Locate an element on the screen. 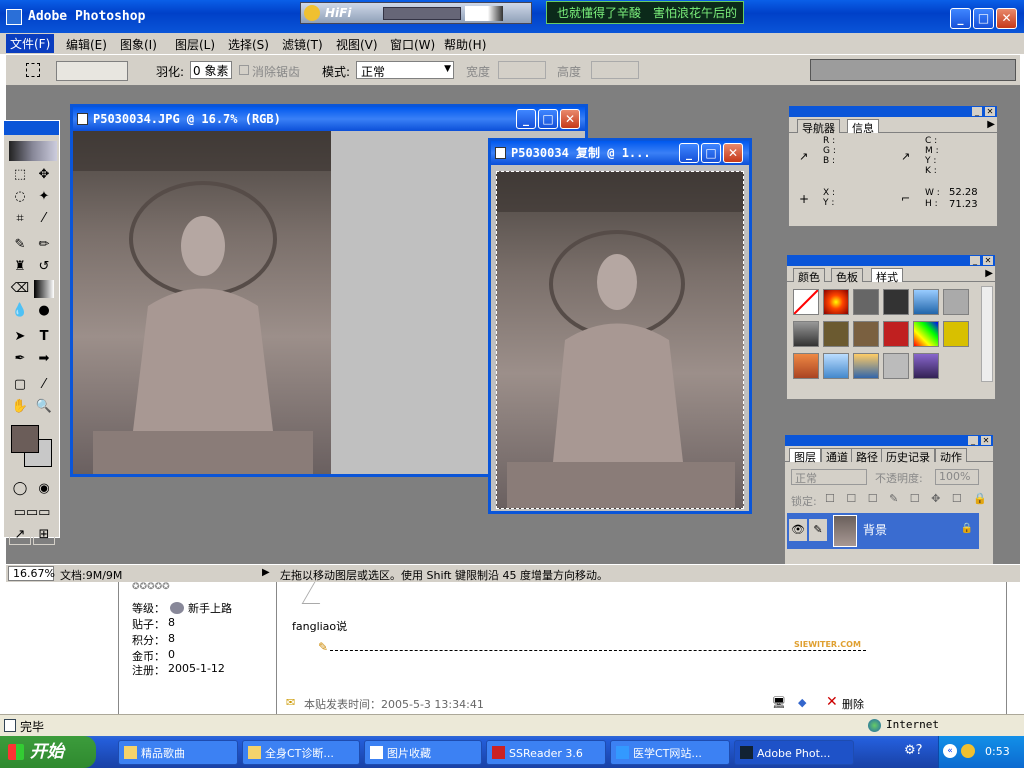 The height and width of the screenshot is (768, 1024). doc2-maximize-button: □ is located at coordinates (711, 153).